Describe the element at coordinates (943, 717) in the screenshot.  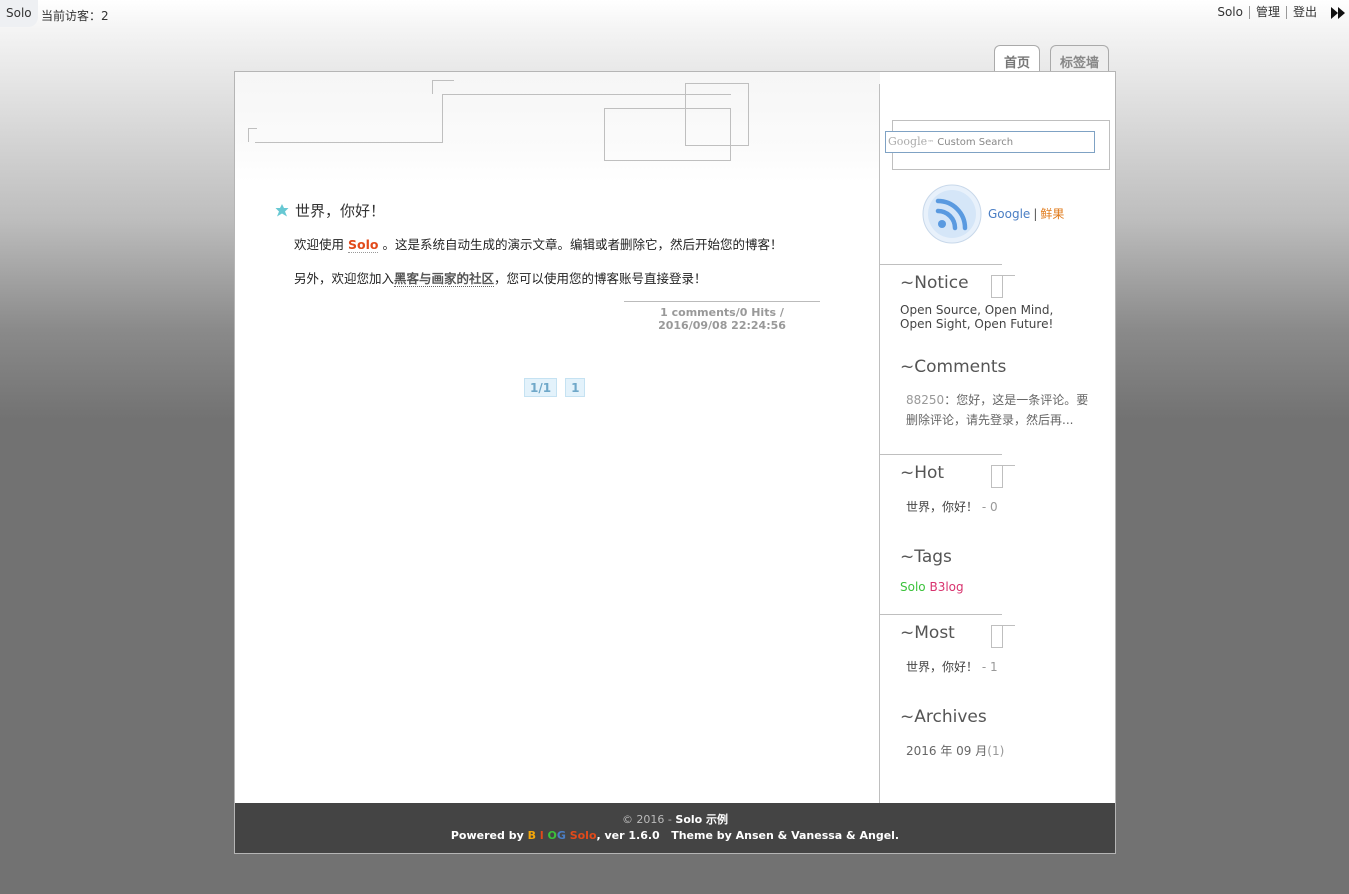
I see `archives-title: ~Archives` at that location.